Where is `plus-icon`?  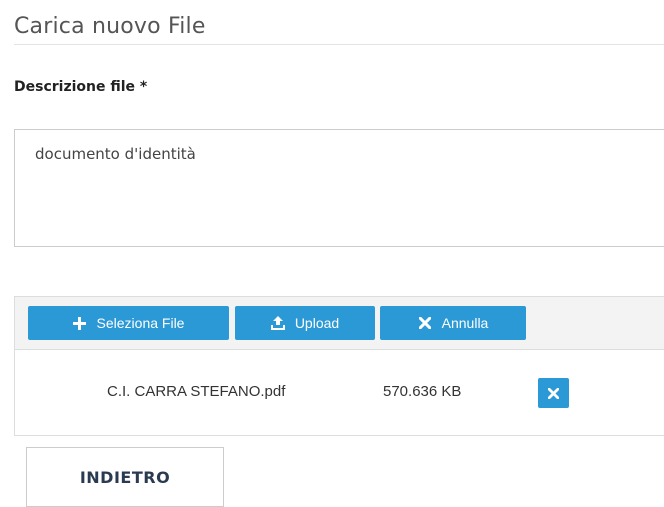 plus-icon is located at coordinates (80, 323).